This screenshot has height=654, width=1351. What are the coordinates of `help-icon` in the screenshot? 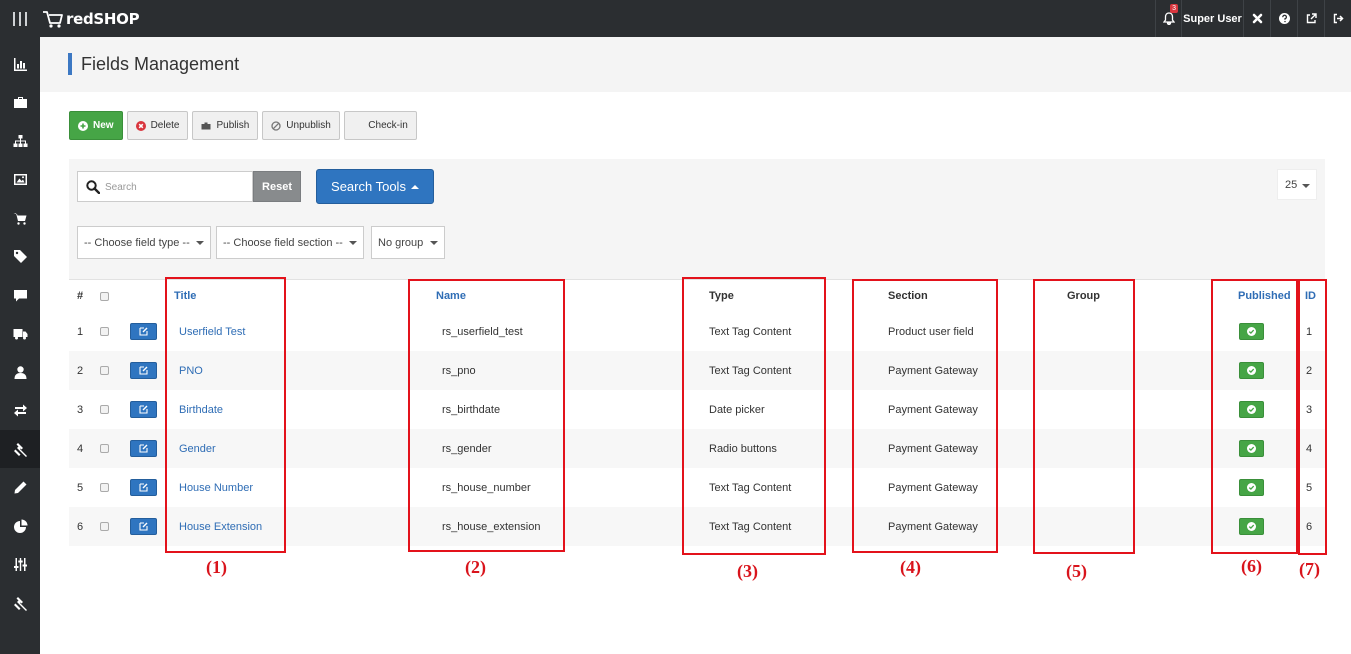 It's located at (1284, 18).